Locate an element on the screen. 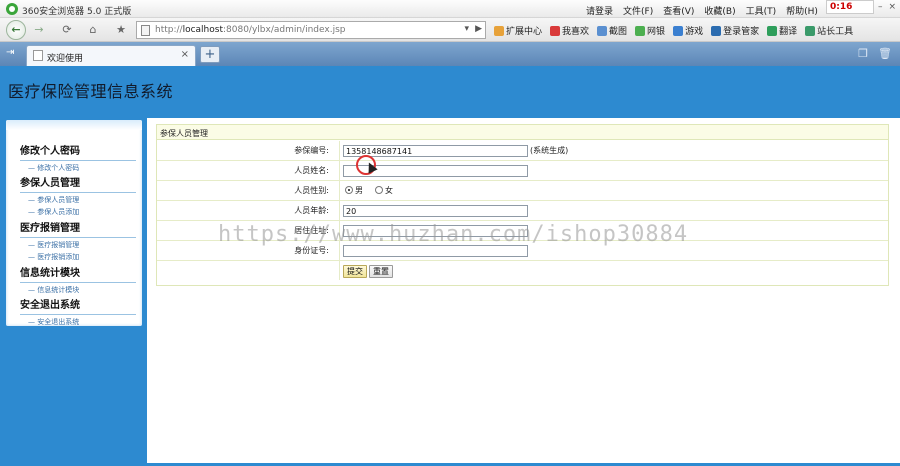  netbank-button: 网银 is located at coordinates (650, 30).